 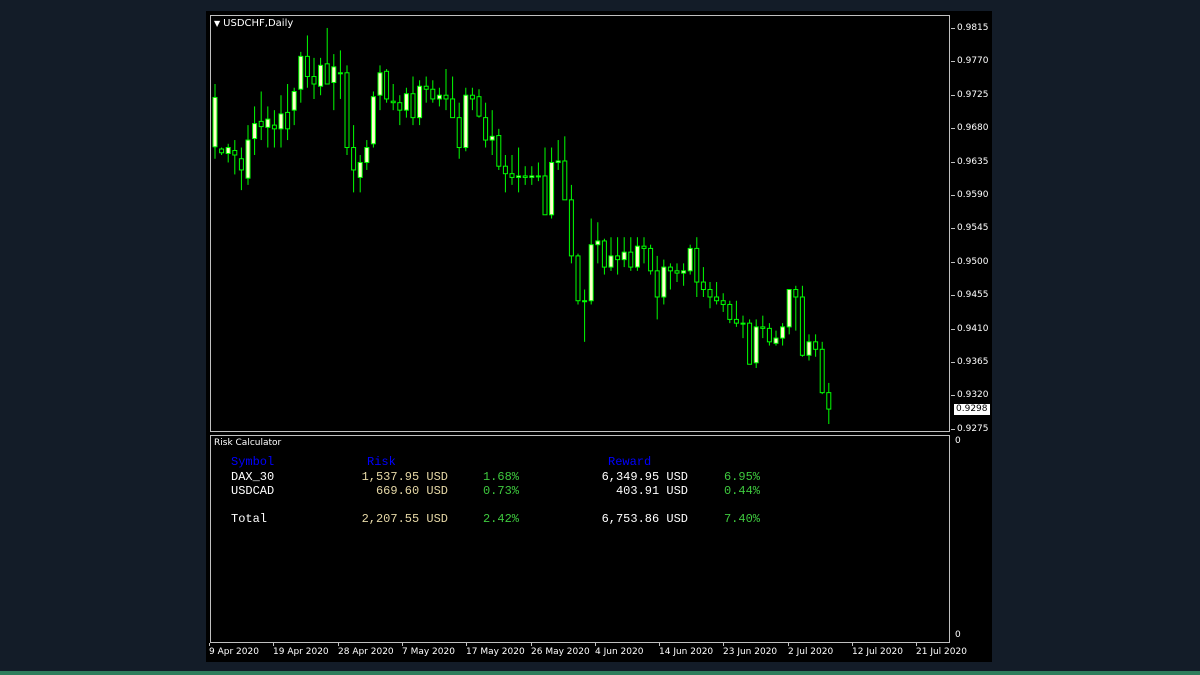 What do you see at coordinates (973, 61) in the screenshot?
I see `price-label: 0.9770` at bounding box center [973, 61].